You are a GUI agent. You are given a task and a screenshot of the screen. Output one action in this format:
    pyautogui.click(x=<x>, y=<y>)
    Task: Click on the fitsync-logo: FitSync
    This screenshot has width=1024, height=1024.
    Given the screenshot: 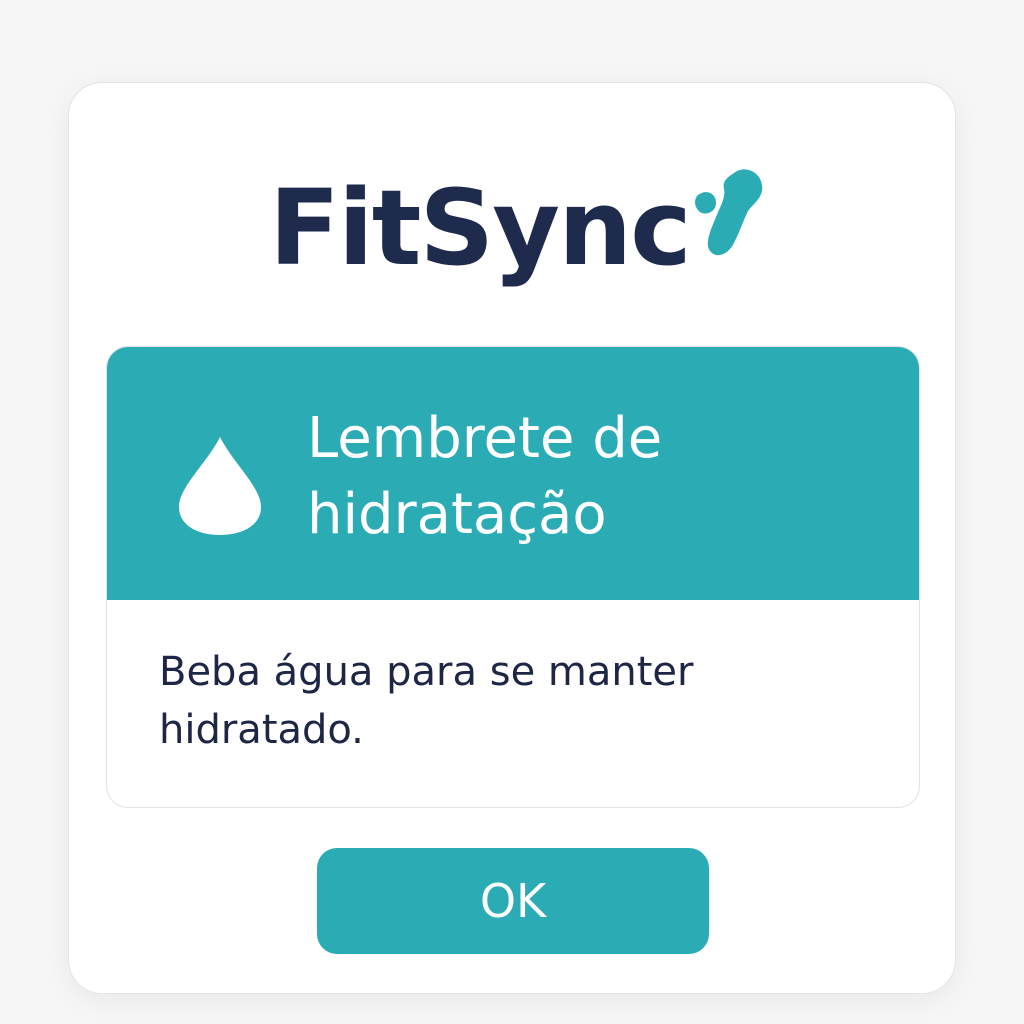 What is the action you would take?
    pyautogui.click(x=516, y=233)
    